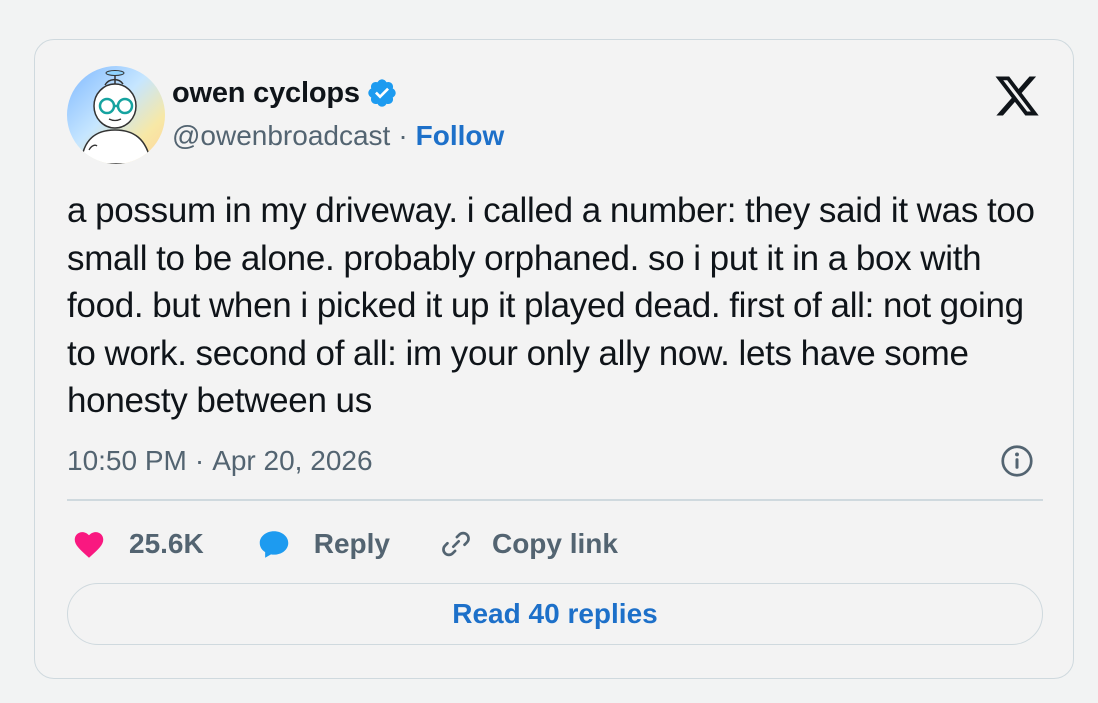  I want to click on post-date: Apr 20, 2026, so click(292, 460).